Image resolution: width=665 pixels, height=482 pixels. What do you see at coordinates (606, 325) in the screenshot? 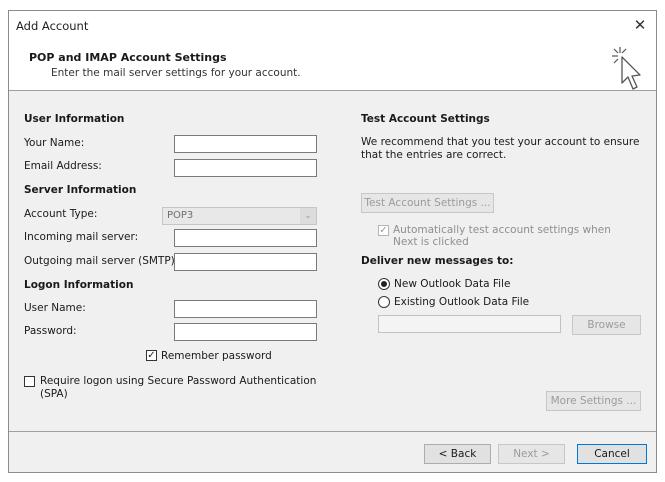
I see `browse-button: Browse` at bounding box center [606, 325].